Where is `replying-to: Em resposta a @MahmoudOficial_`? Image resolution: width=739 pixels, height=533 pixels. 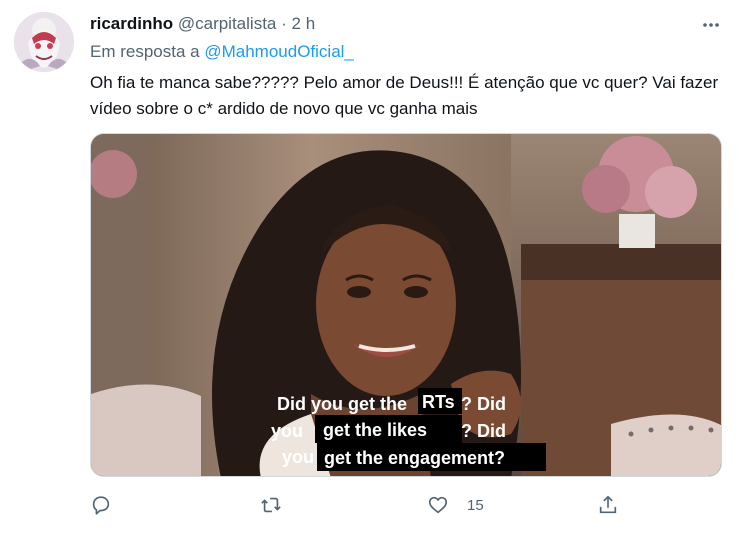 replying-to: Em resposta a @MahmoudOficial_ is located at coordinates (222, 52).